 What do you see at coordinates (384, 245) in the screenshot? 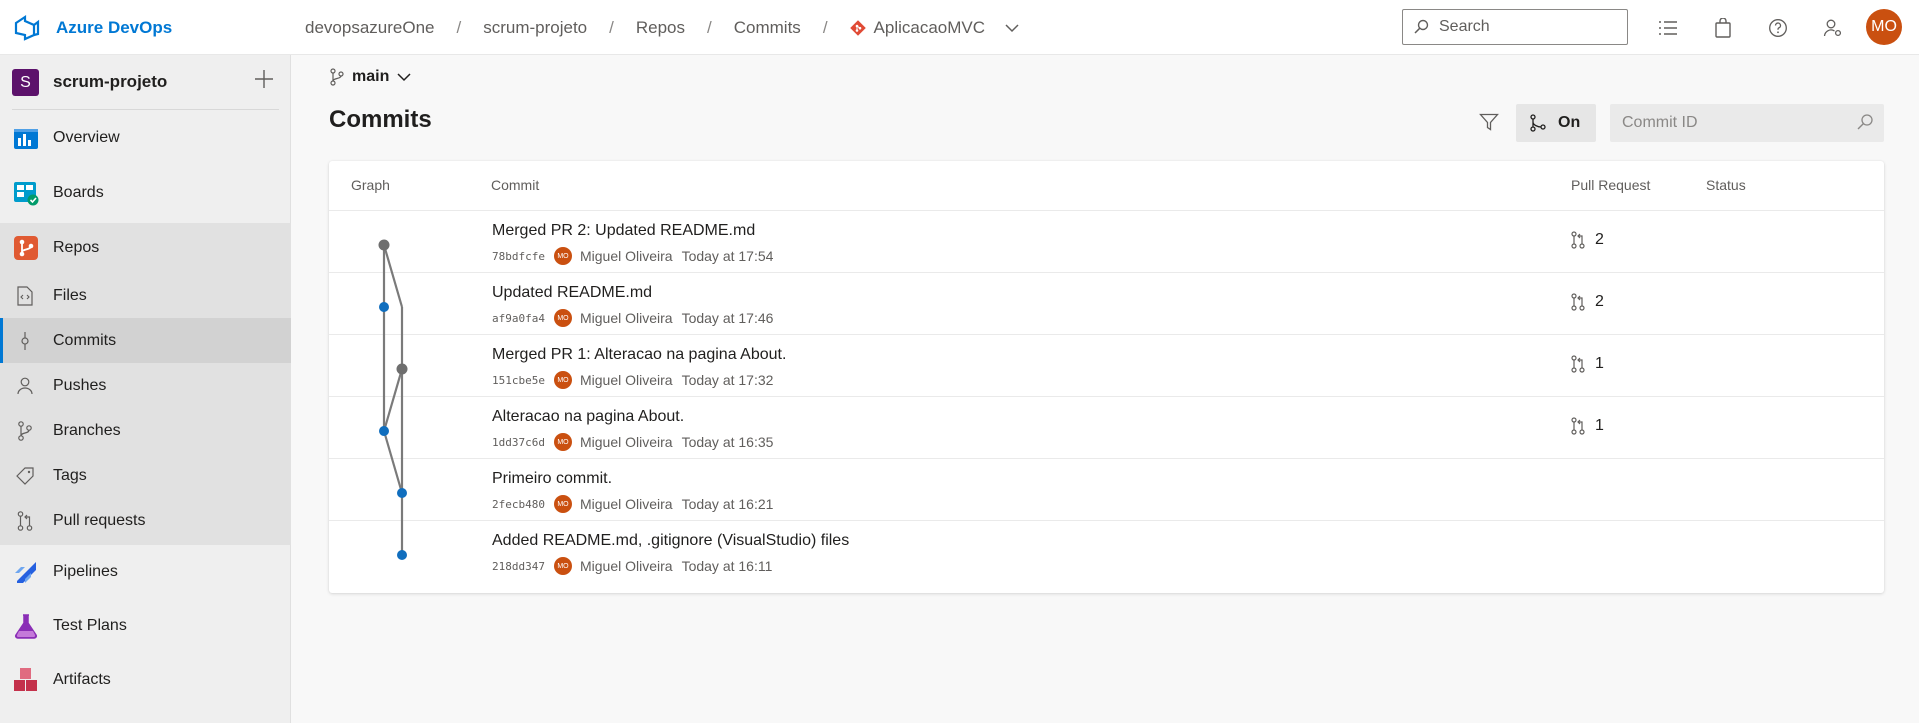
I see `graph-merge-node` at bounding box center [384, 245].